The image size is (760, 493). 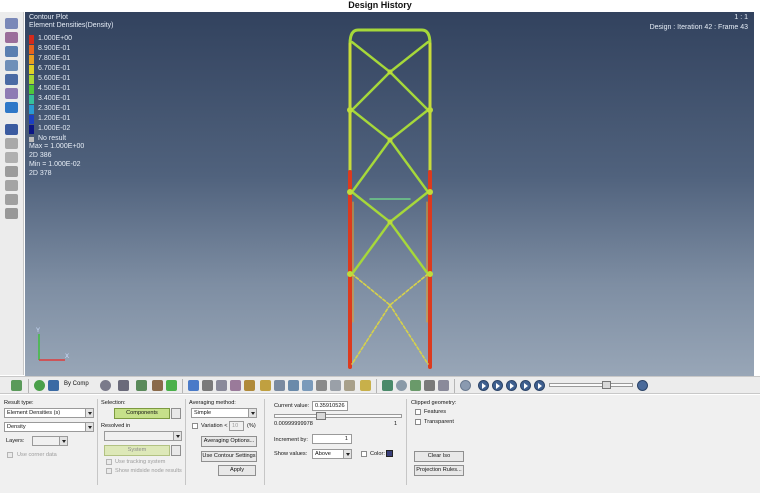 What do you see at coordinates (443, 385) in the screenshot?
I see `query-tool-icon` at bounding box center [443, 385].